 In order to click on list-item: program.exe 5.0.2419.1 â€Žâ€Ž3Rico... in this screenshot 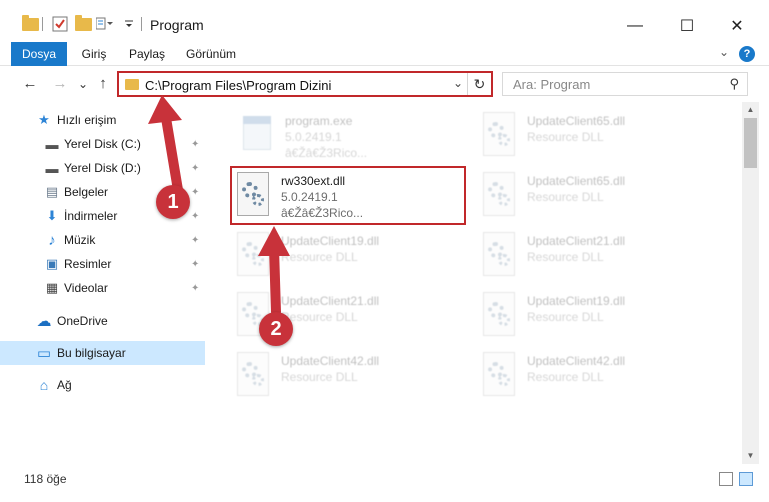, I will do `click(357, 136)`.